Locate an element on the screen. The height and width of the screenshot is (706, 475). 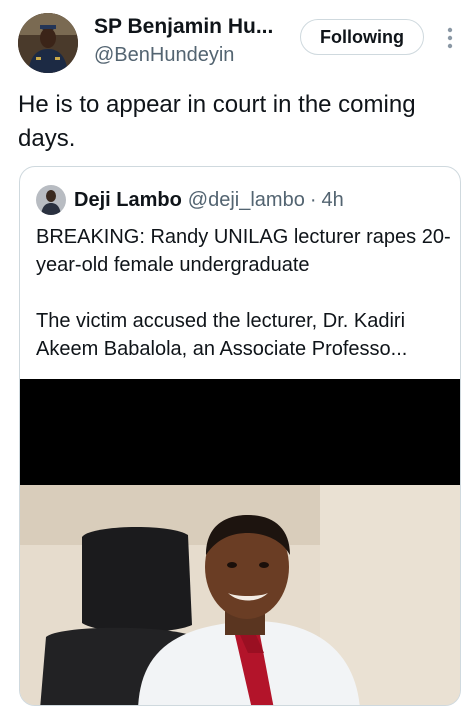
more-vertical-icon is located at coordinates (450, 38).